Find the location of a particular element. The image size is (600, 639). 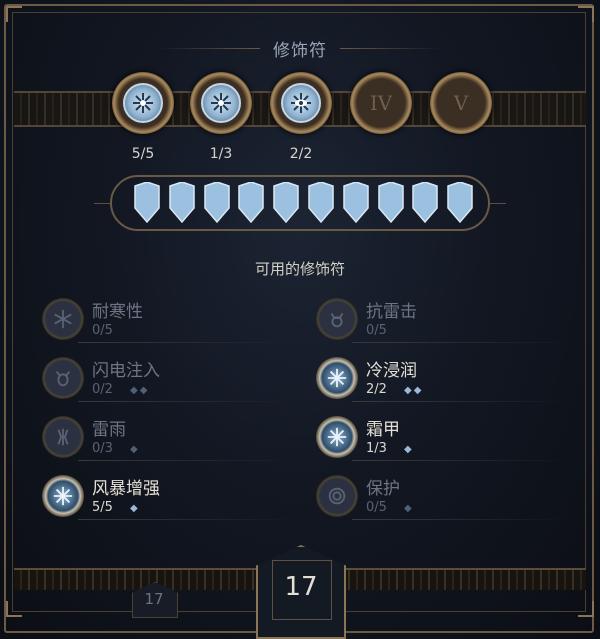

slot-numeral: IV is located at coordinates (381, 103).